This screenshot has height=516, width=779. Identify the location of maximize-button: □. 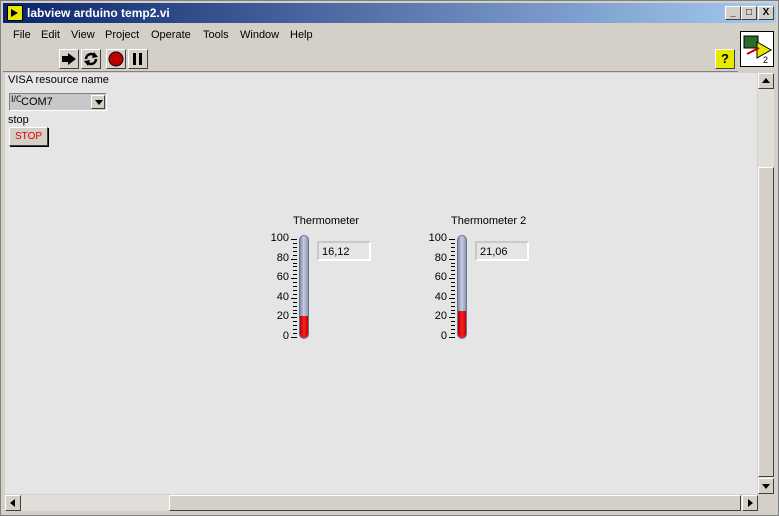
(749, 13).